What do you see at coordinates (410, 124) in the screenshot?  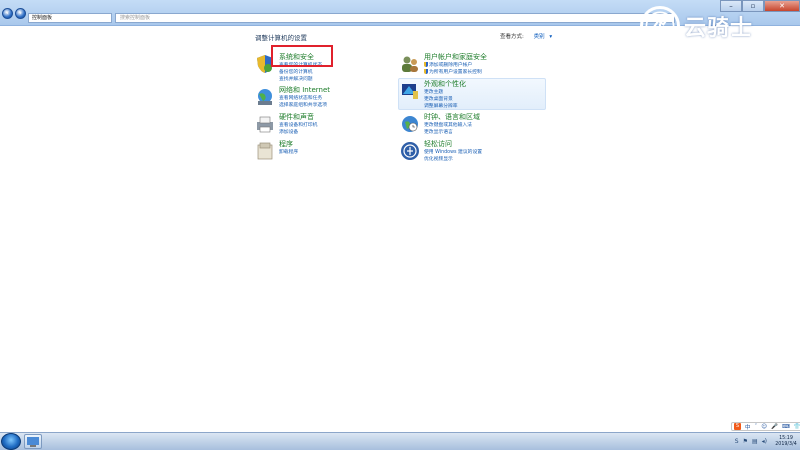 I see `clock-globe-icon` at bounding box center [410, 124].